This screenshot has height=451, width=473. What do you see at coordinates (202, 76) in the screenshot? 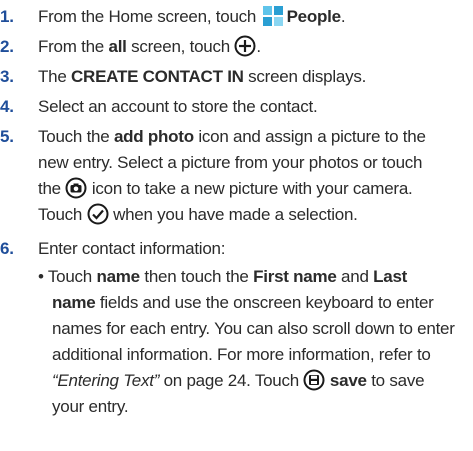
I see `step-text: The CREATE CONTACT IN screen displays.` at bounding box center [202, 76].